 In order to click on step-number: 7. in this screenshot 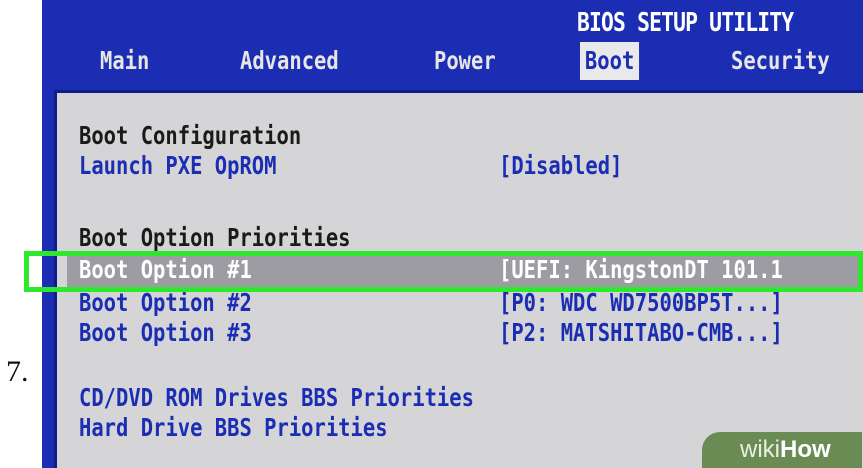, I will do `click(17, 371)`.